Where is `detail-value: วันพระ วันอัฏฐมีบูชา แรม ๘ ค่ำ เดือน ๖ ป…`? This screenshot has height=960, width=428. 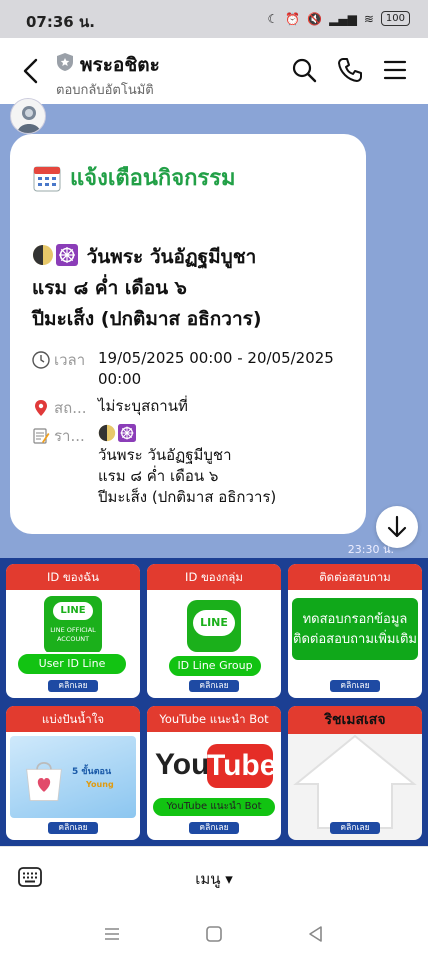
detail-value: วันพระ วันอัฏฐมีบูชา แรม ๘ ค่ำ เดือน ๖ ป… is located at coordinates (233, 466).